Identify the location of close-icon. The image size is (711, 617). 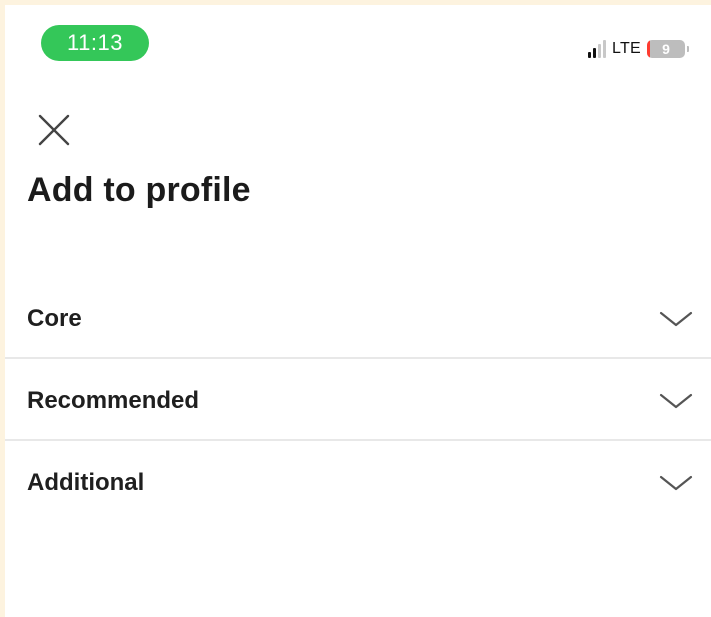
(54, 130).